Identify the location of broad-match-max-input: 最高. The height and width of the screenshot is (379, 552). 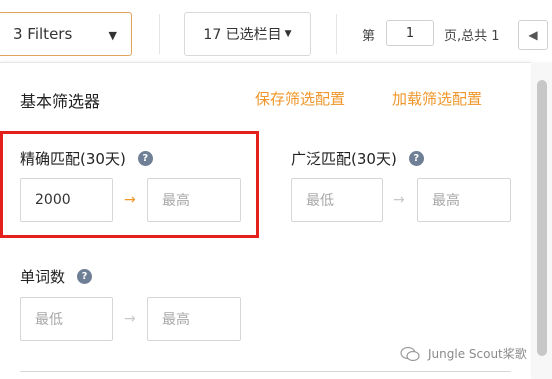
(464, 200).